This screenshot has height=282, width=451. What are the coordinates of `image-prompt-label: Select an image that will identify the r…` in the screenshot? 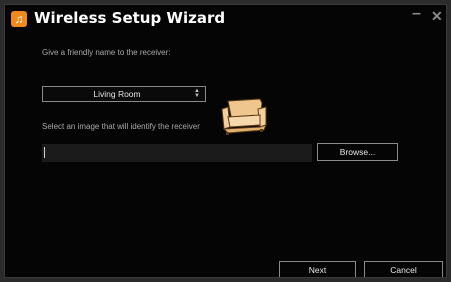 It's located at (121, 126).